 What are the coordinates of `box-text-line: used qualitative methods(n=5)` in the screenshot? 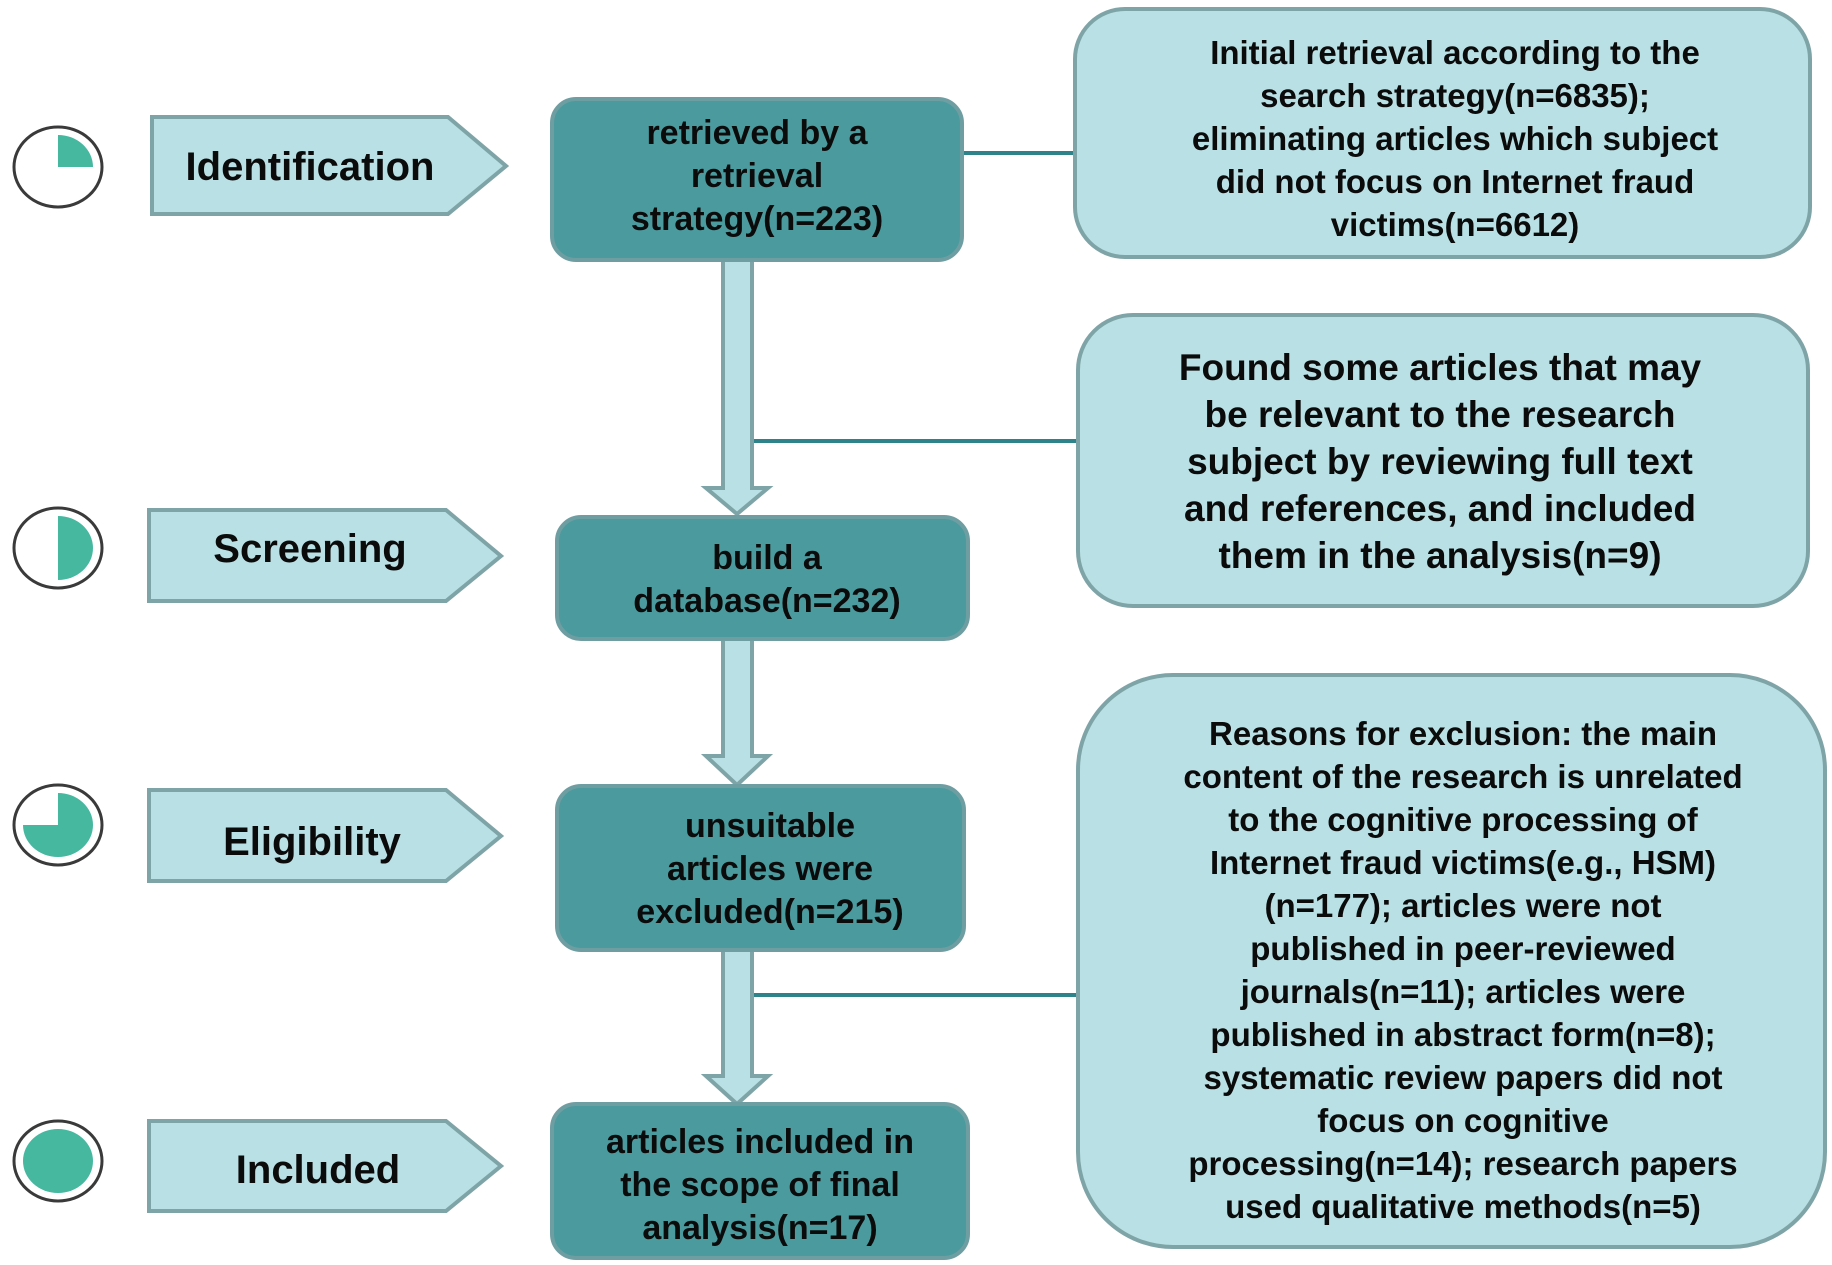 It's located at (1463, 1206).